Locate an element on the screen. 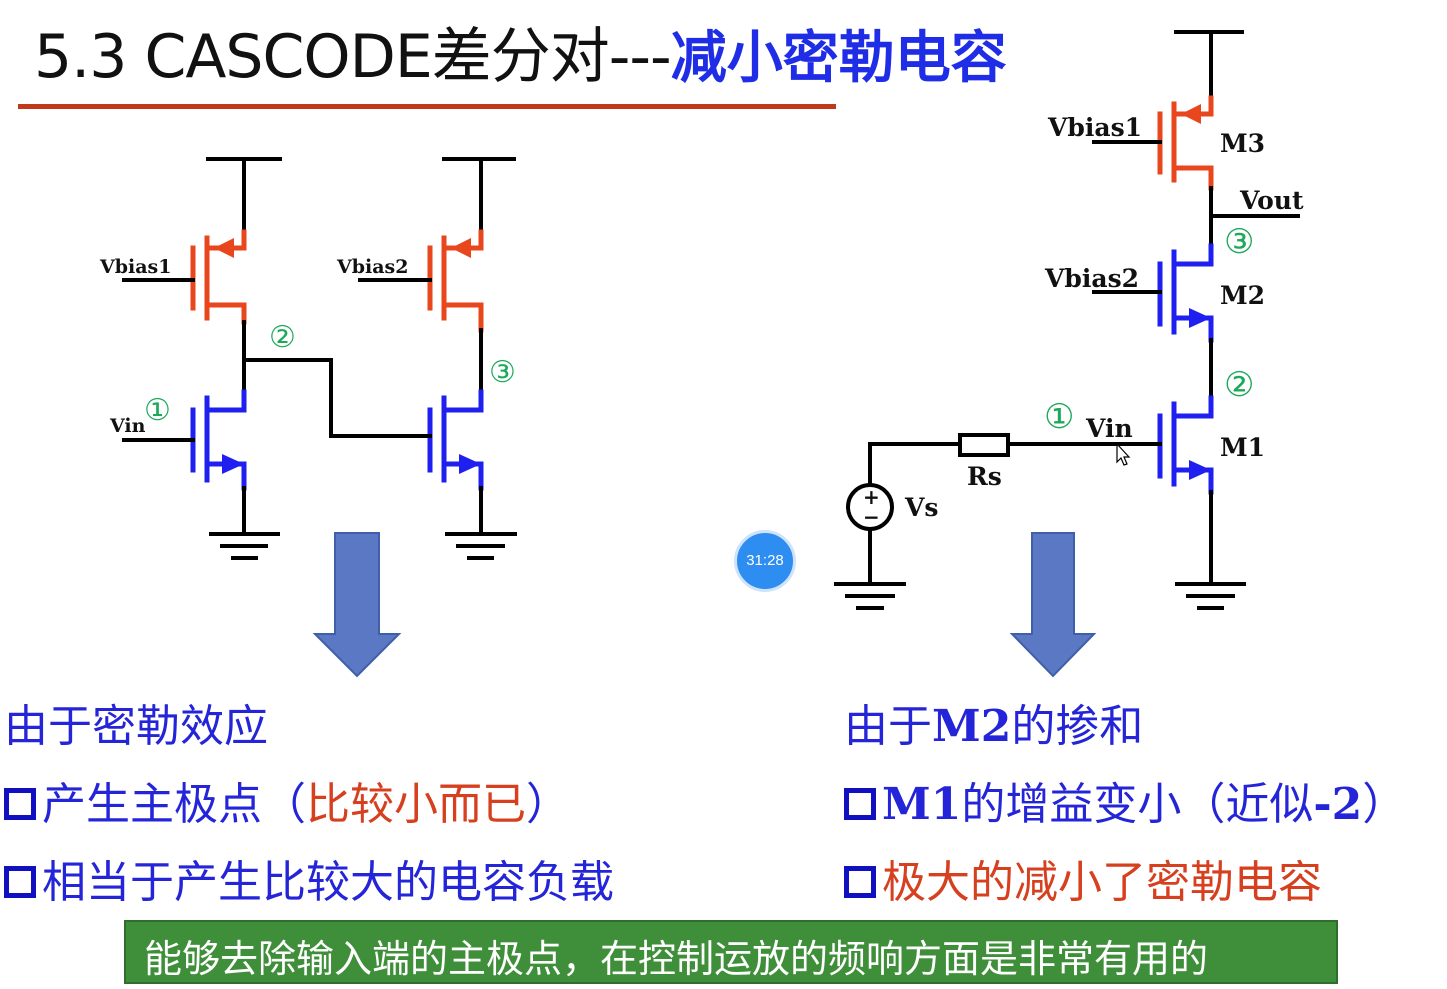 This screenshot has width=1447, height=989. right-bullet-2-text: 极大的减小了密勒电容 is located at coordinates (1102, 882).